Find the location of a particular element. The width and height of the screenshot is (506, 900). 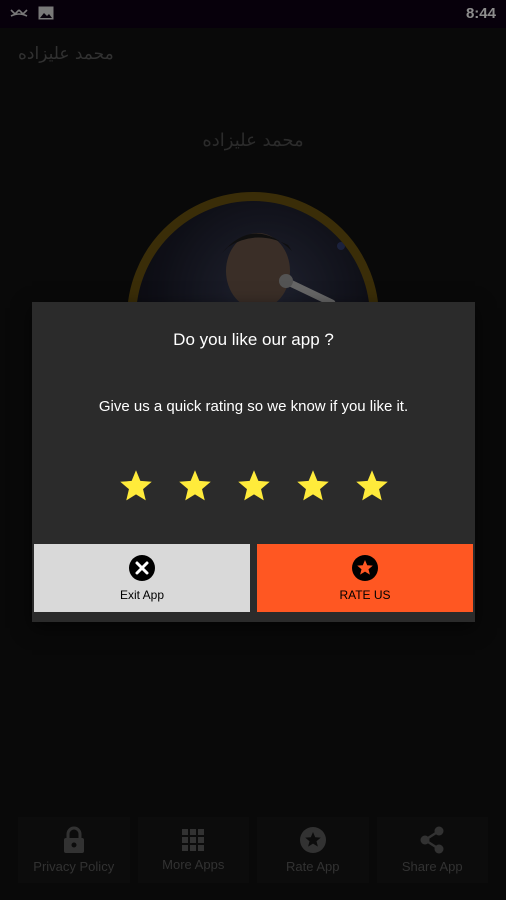

close-circle-icon is located at coordinates (142, 568).